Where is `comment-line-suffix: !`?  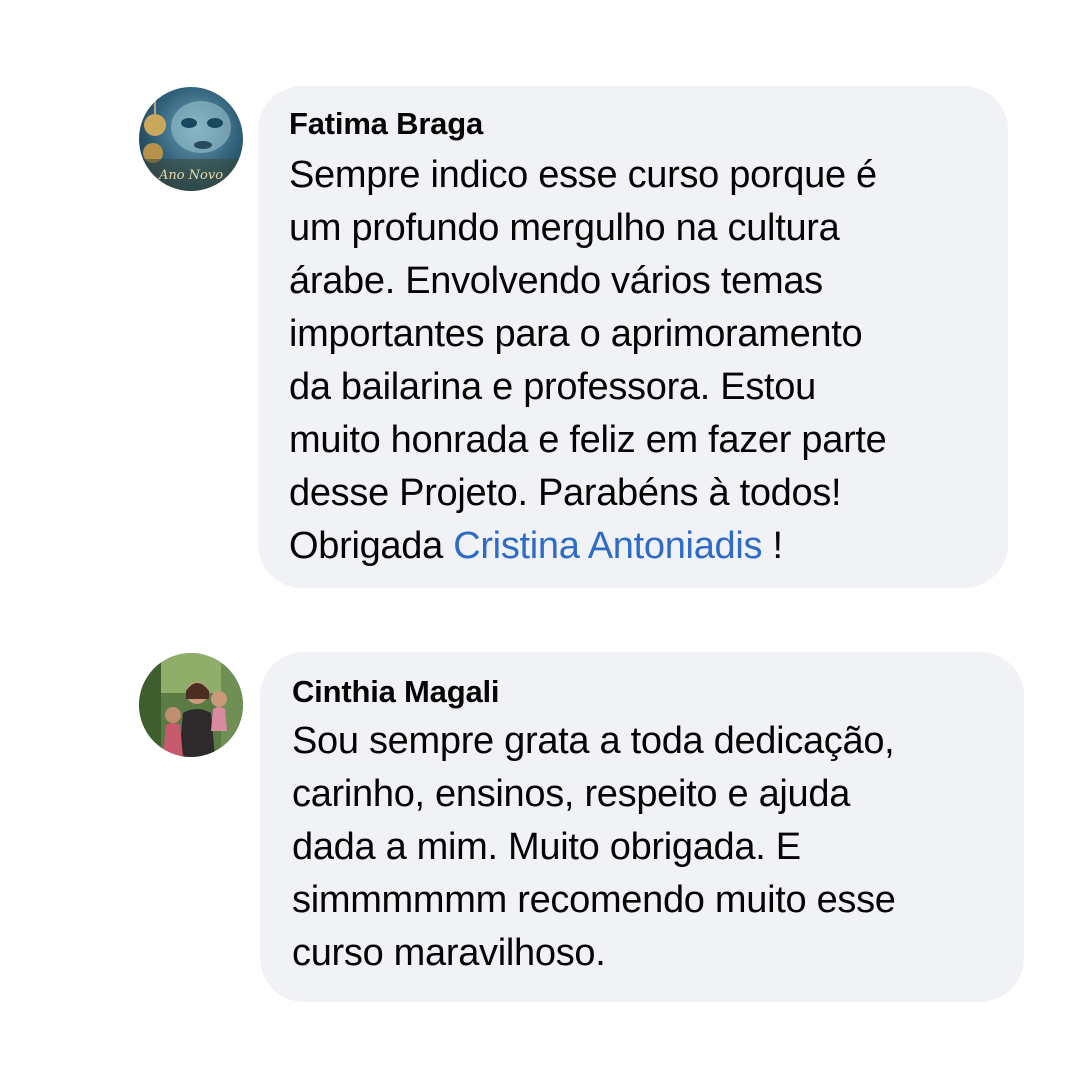 comment-line-suffix: ! is located at coordinates (772, 546).